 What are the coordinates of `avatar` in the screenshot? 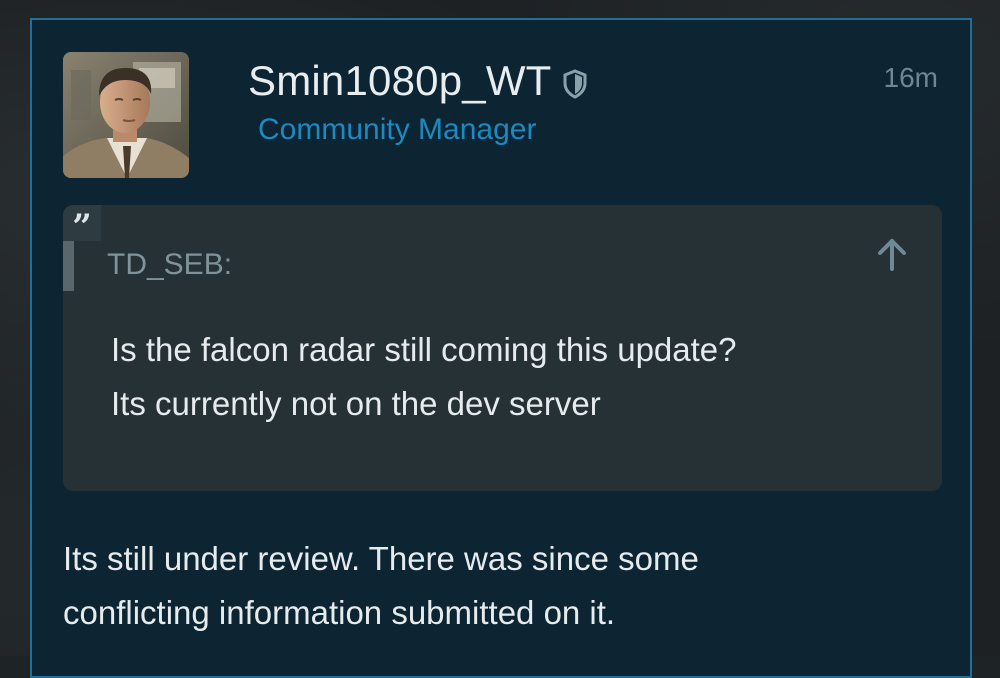 It's located at (126, 115).